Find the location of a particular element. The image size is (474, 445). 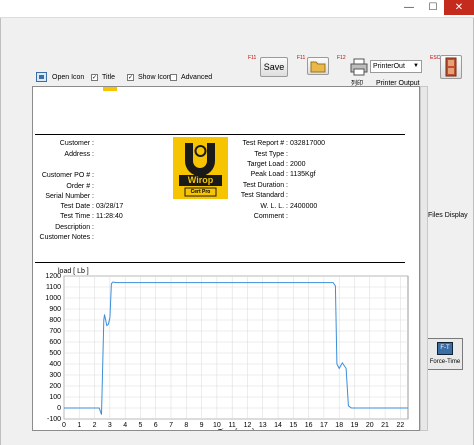

report-right-field-value: 2400000 is located at coordinates (304, 206).